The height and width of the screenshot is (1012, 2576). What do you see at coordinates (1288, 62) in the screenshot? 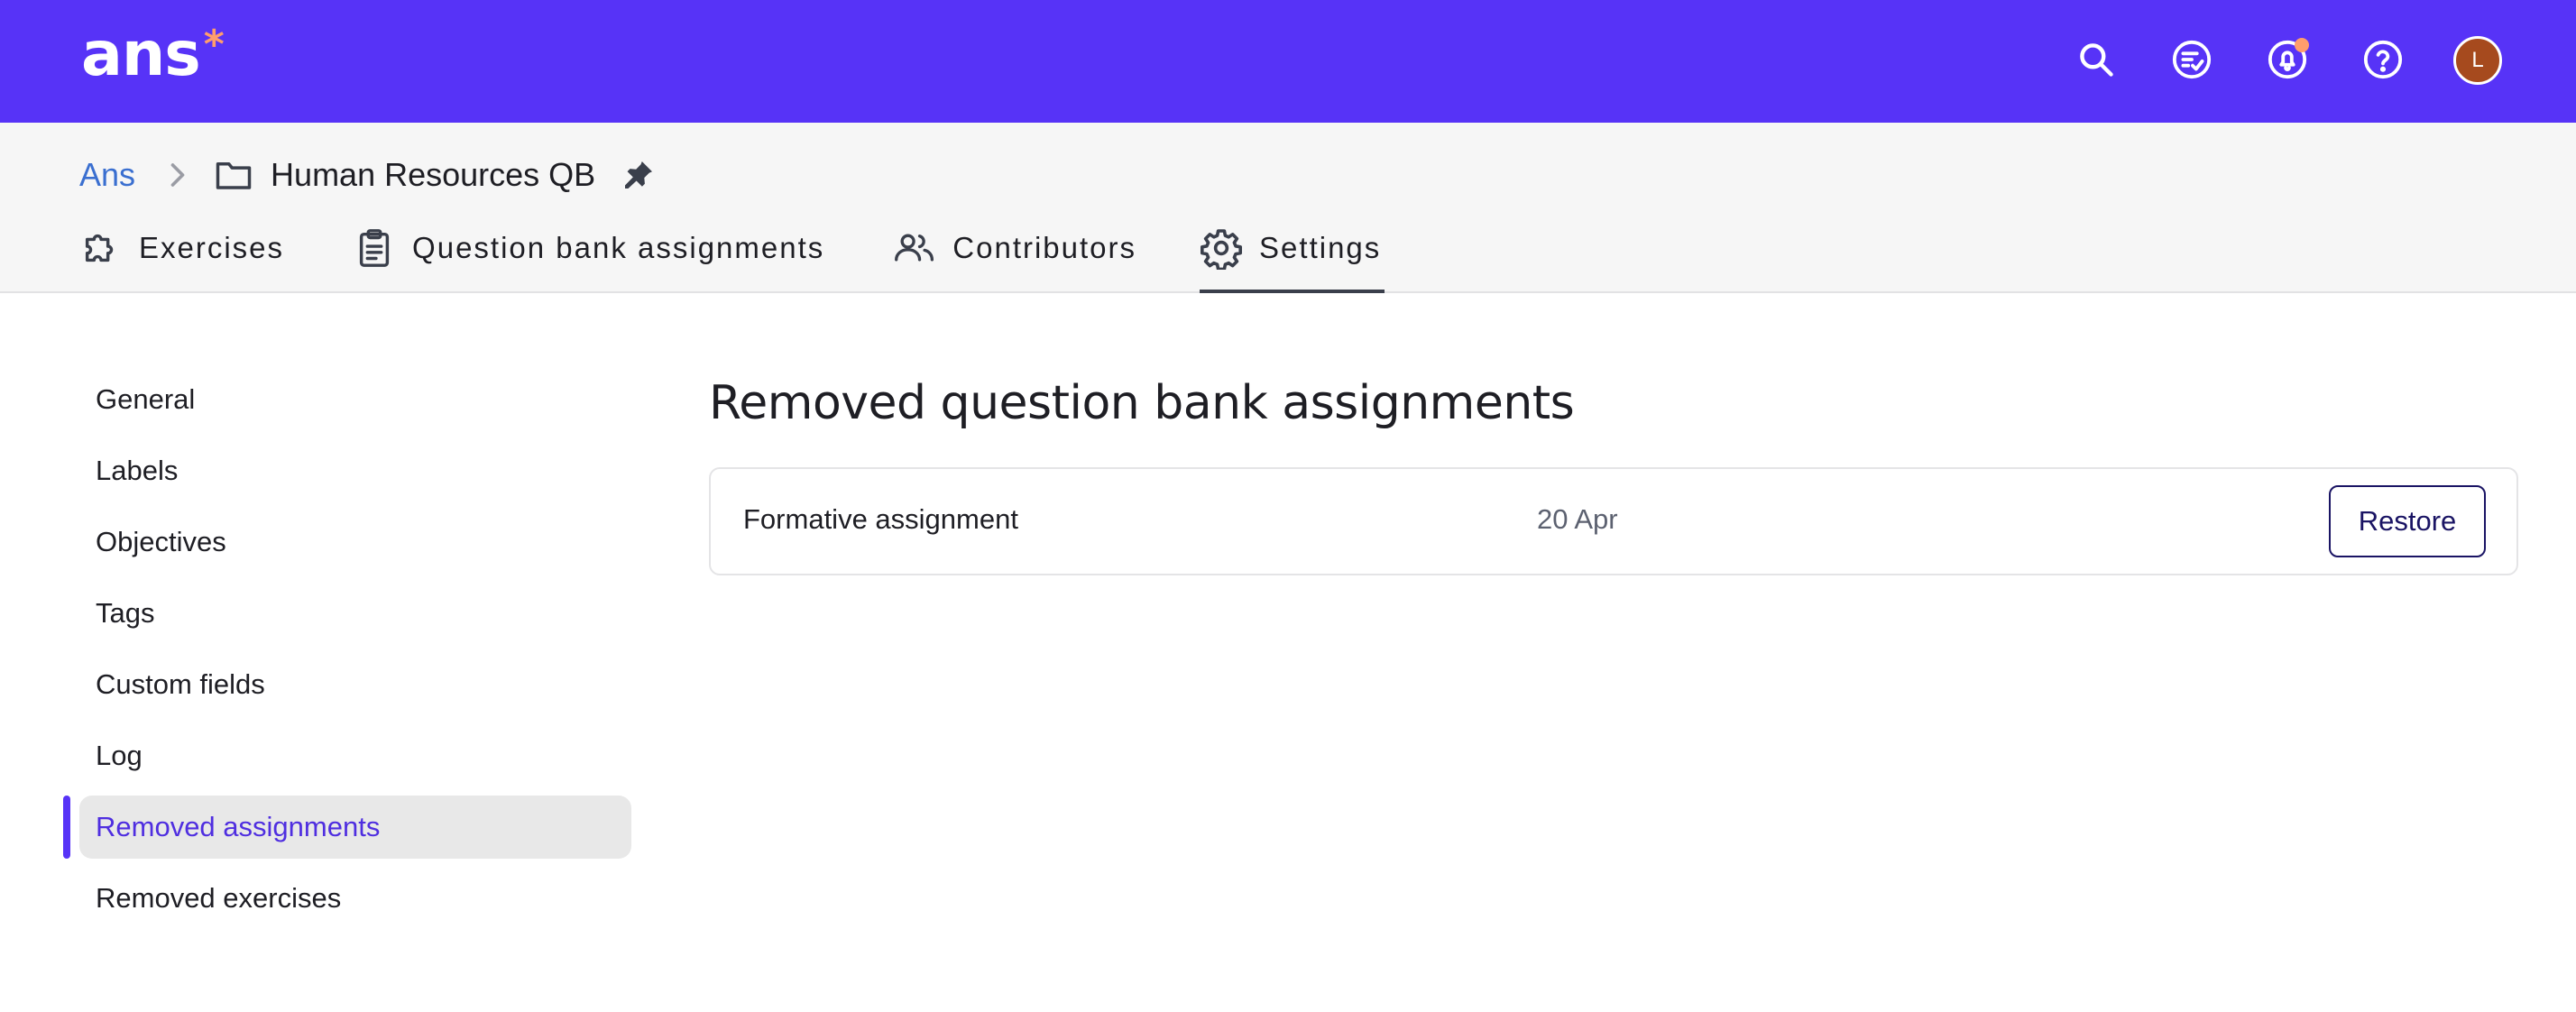
I see `top-navigation-bar: ans * L` at bounding box center [1288, 62].